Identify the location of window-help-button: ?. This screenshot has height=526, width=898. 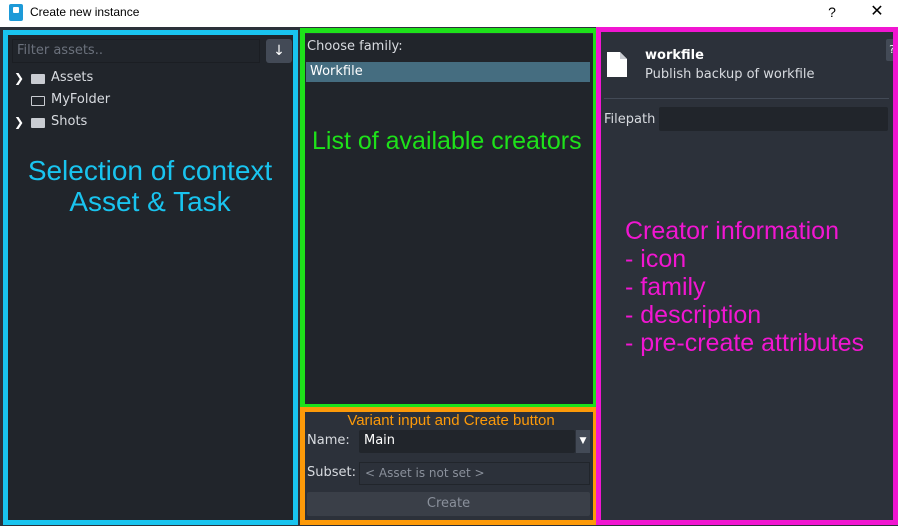
(832, 12).